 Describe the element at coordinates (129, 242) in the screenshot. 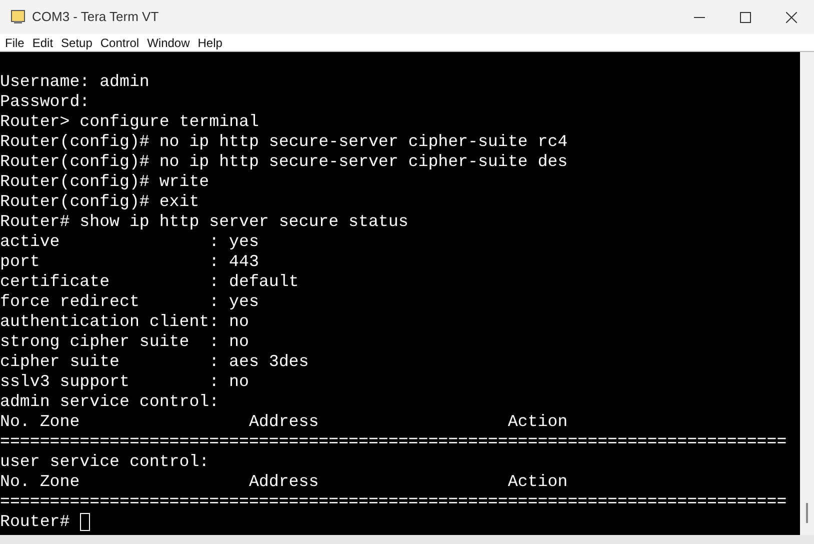

I see `terminal-line: active : yes` at that location.